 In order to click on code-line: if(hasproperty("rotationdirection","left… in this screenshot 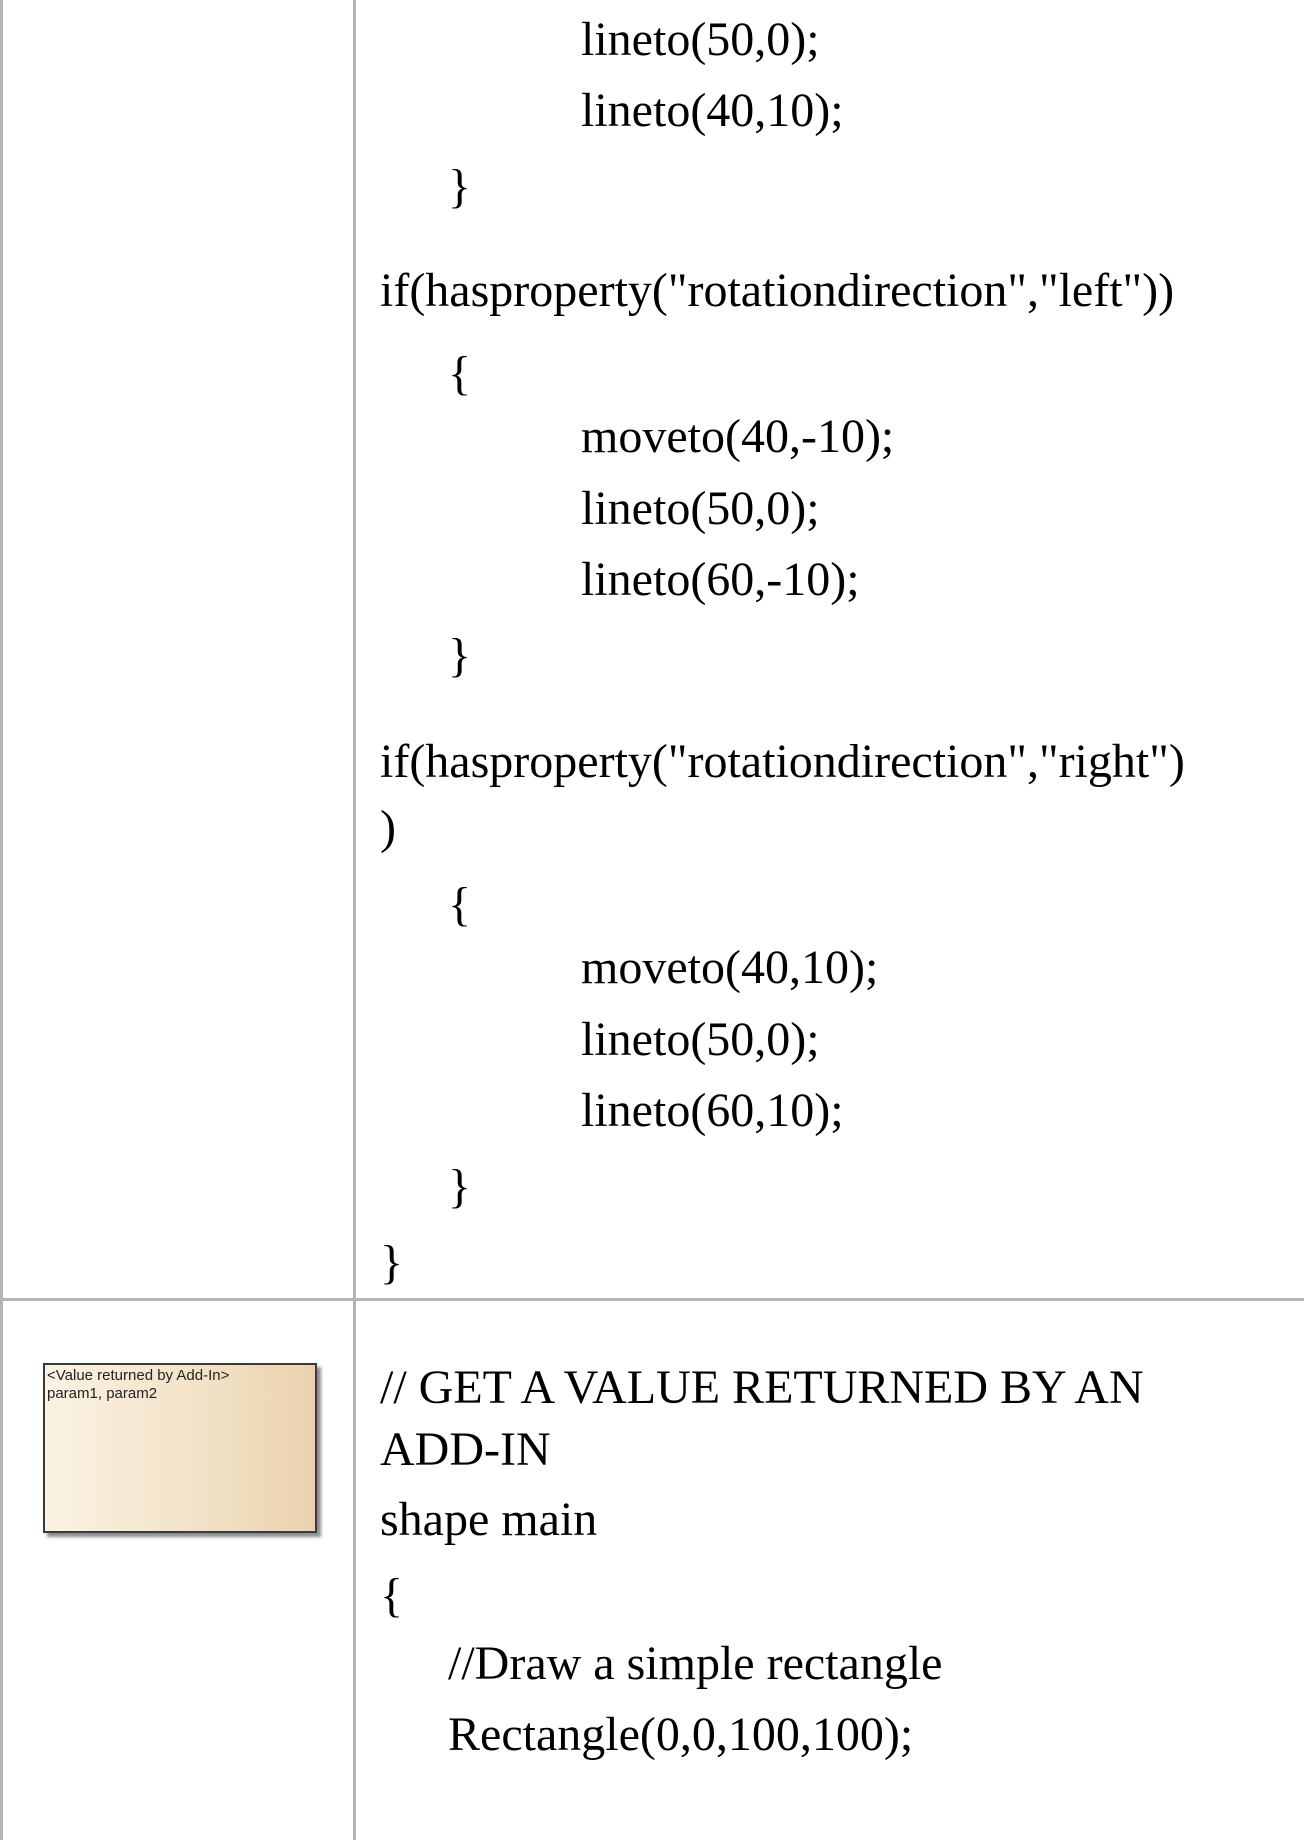, I will do `click(777, 290)`.